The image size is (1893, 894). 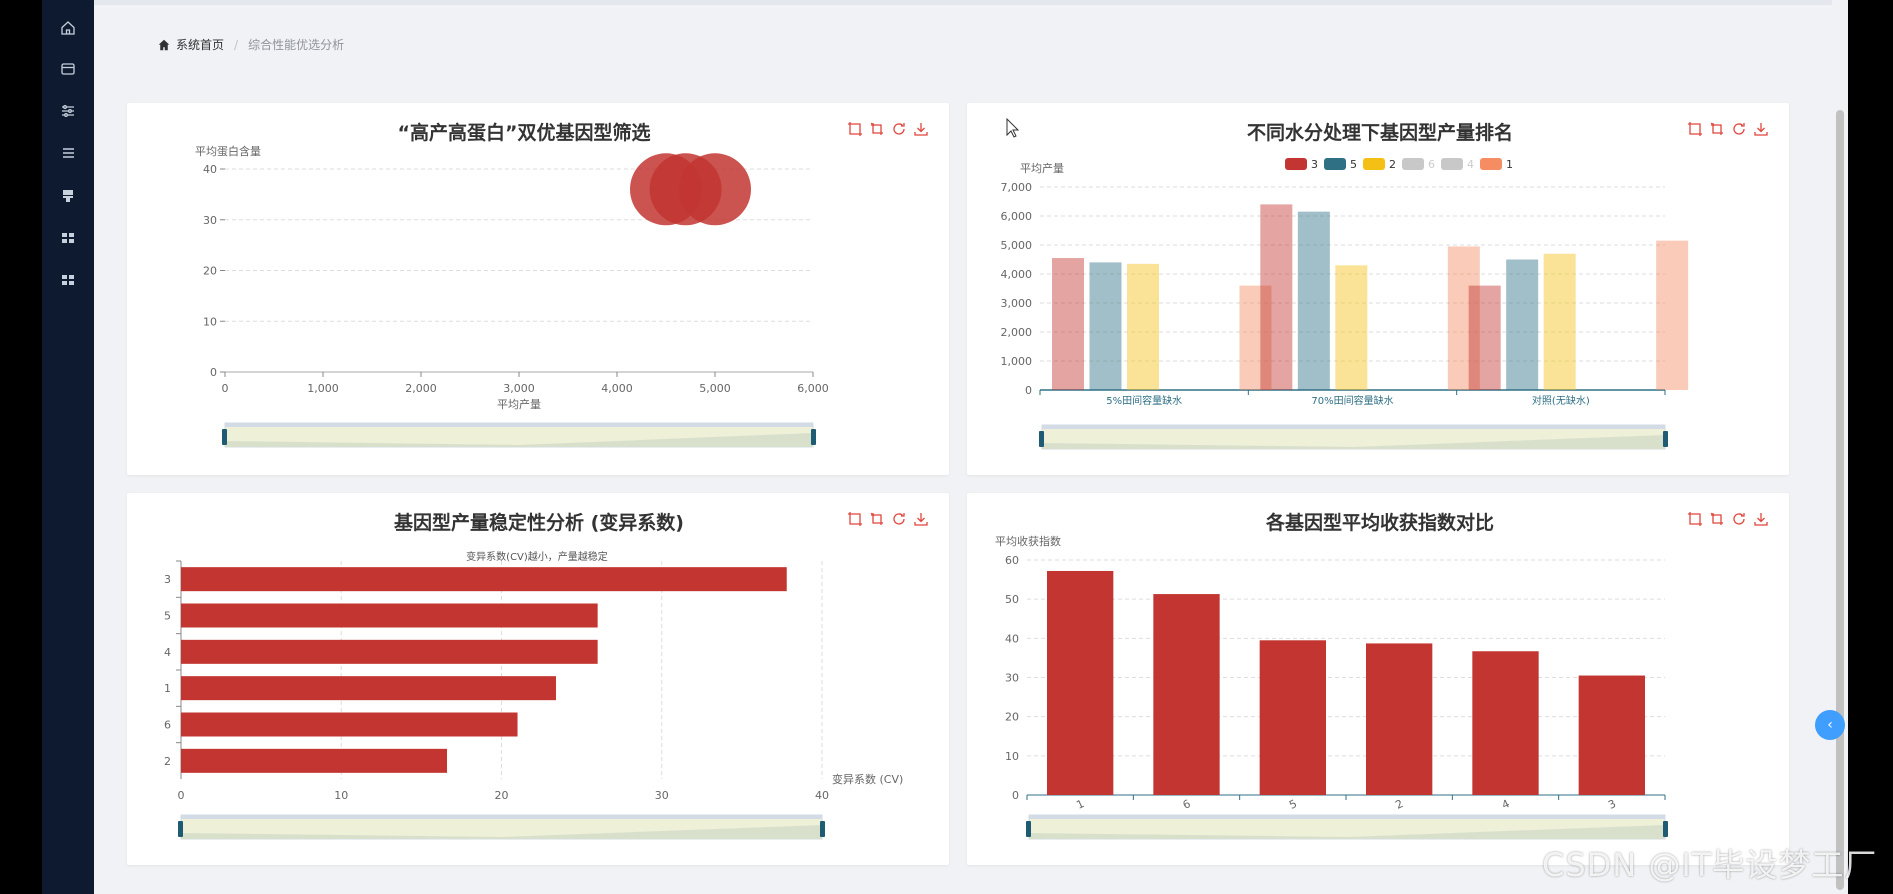 I want to click on wallet-icon, so click(x=68, y=69).